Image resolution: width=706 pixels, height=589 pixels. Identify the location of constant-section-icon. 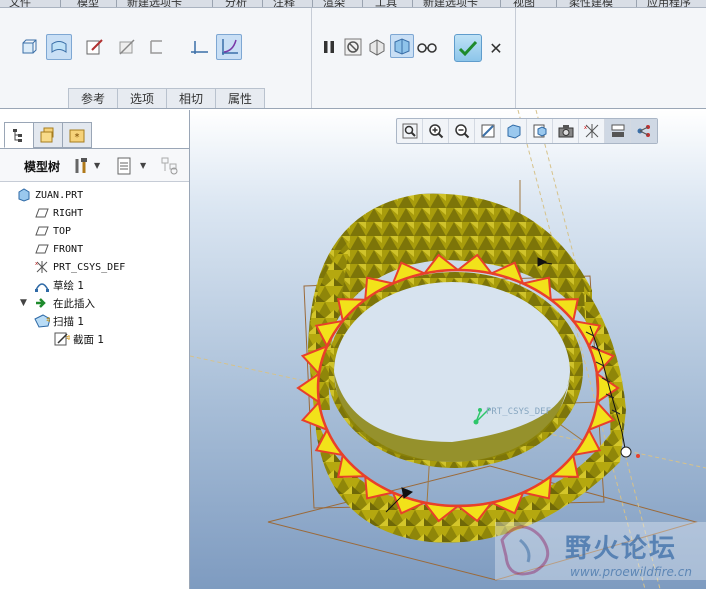
(199, 47).